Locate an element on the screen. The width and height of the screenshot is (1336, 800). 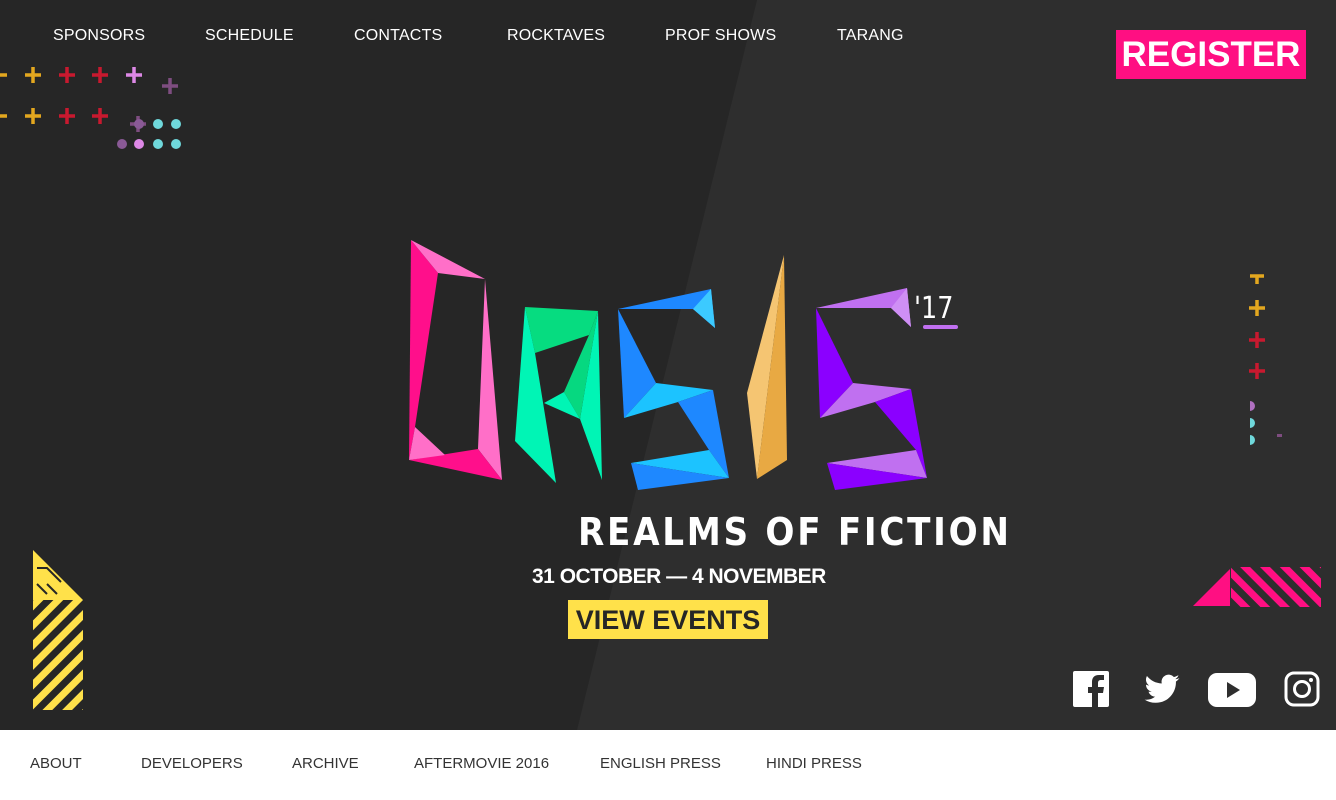
footer-hindi-press: HINDI PRESS is located at coordinates (814, 763).